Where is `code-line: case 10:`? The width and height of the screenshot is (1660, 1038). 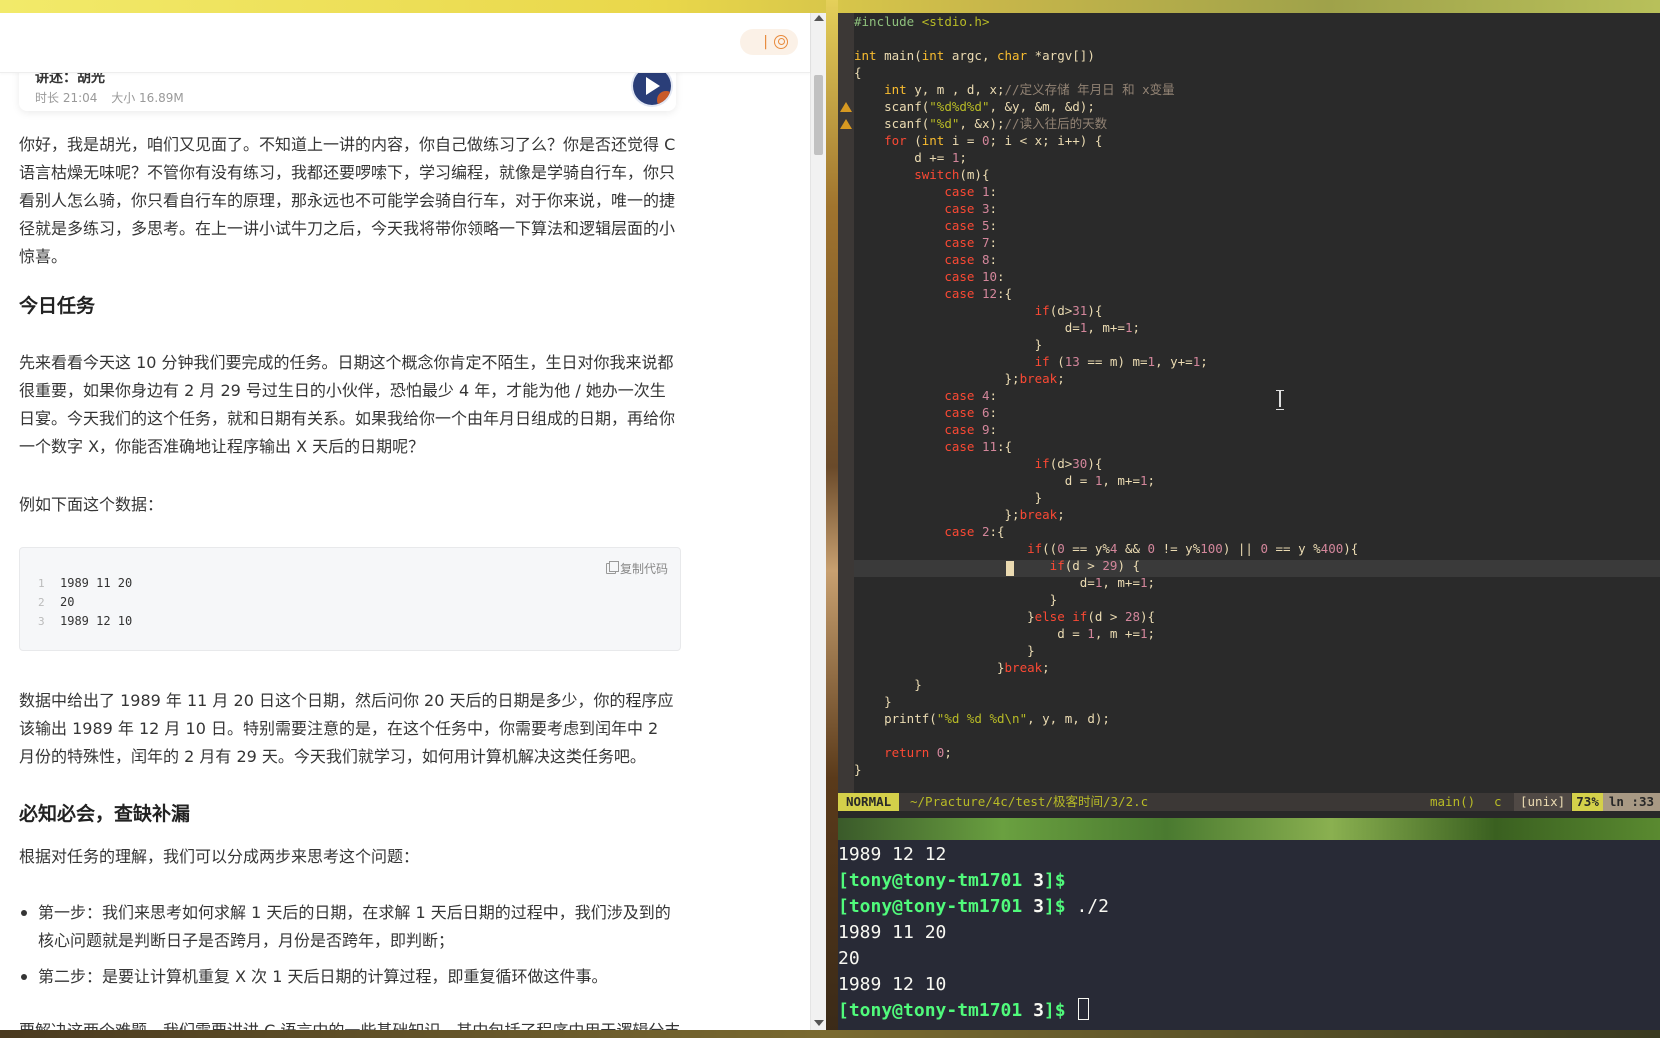
code-line: case 10: is located at coordinates (974, 276).